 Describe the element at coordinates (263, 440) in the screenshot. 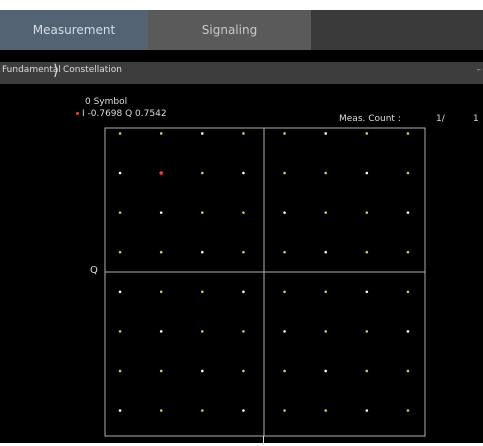

I see `x-axis-label: I` at that location.